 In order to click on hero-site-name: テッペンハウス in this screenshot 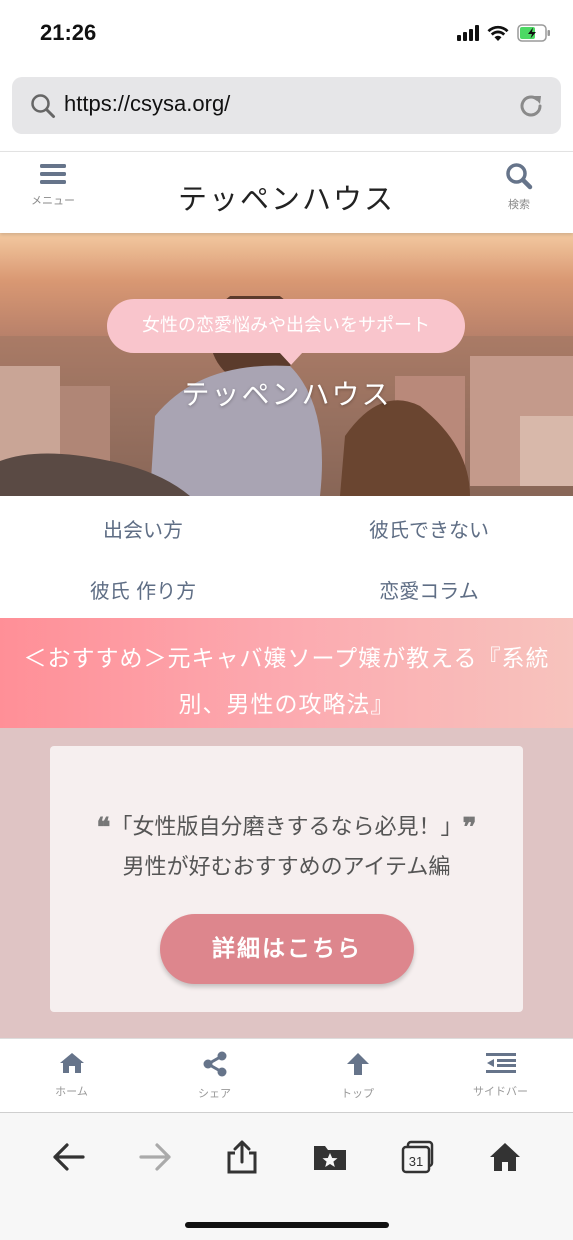, I will do `click(286, 394)`.